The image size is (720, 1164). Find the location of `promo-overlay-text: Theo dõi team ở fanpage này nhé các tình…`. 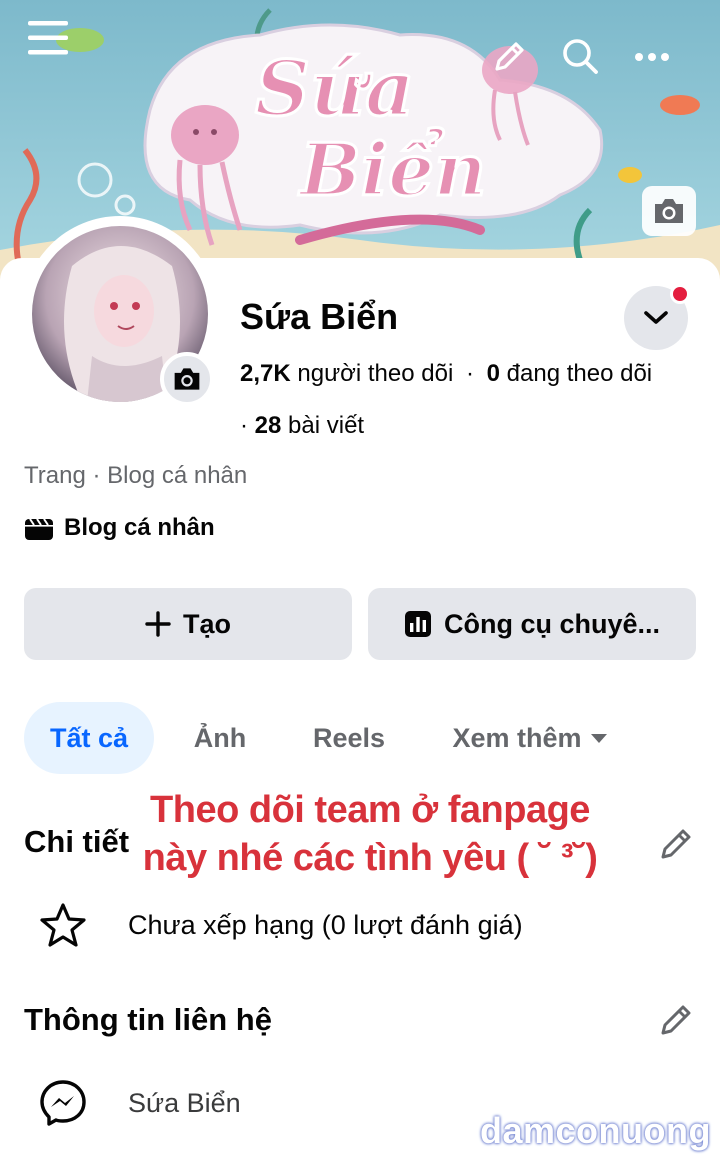

promo-overlay-text: Theo dõi team ở fanpage này nhé các tình… is located at coordinates (370, 834).